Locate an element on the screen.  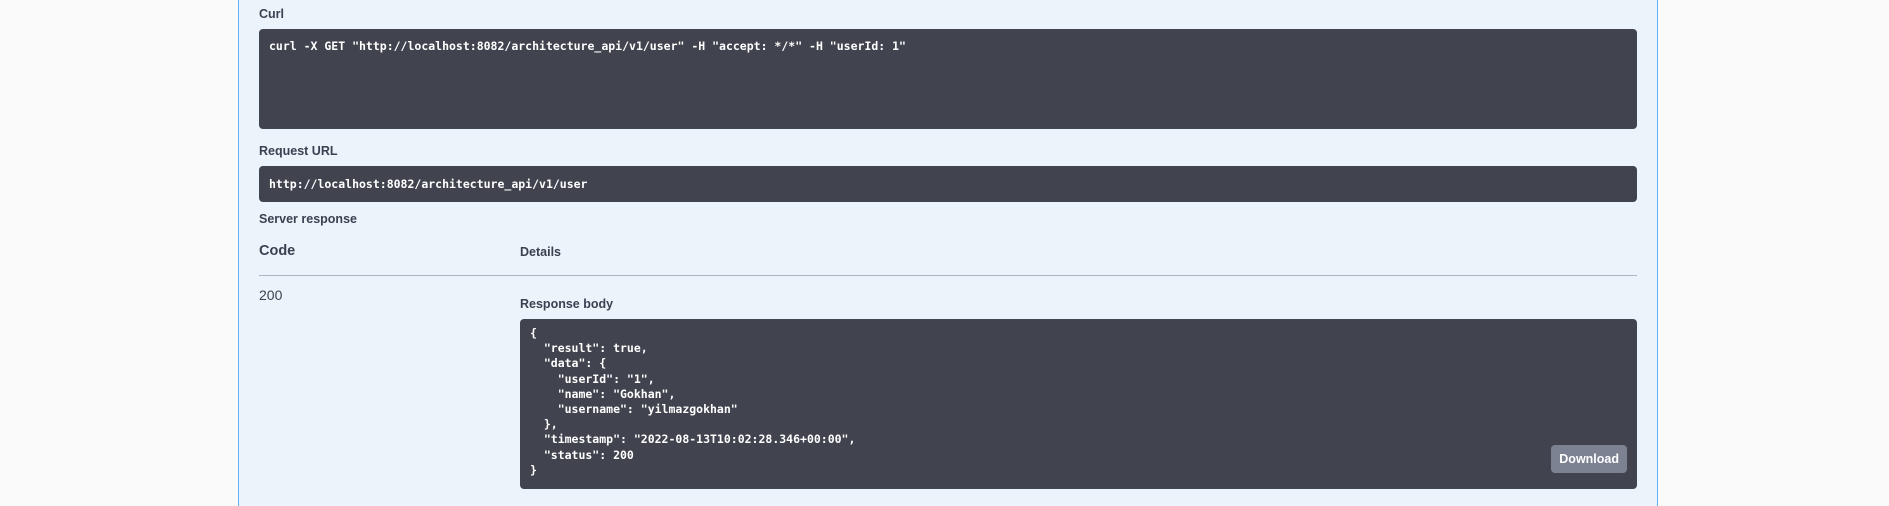
request-url-label: Request URL is located at coordinates (298, 151).